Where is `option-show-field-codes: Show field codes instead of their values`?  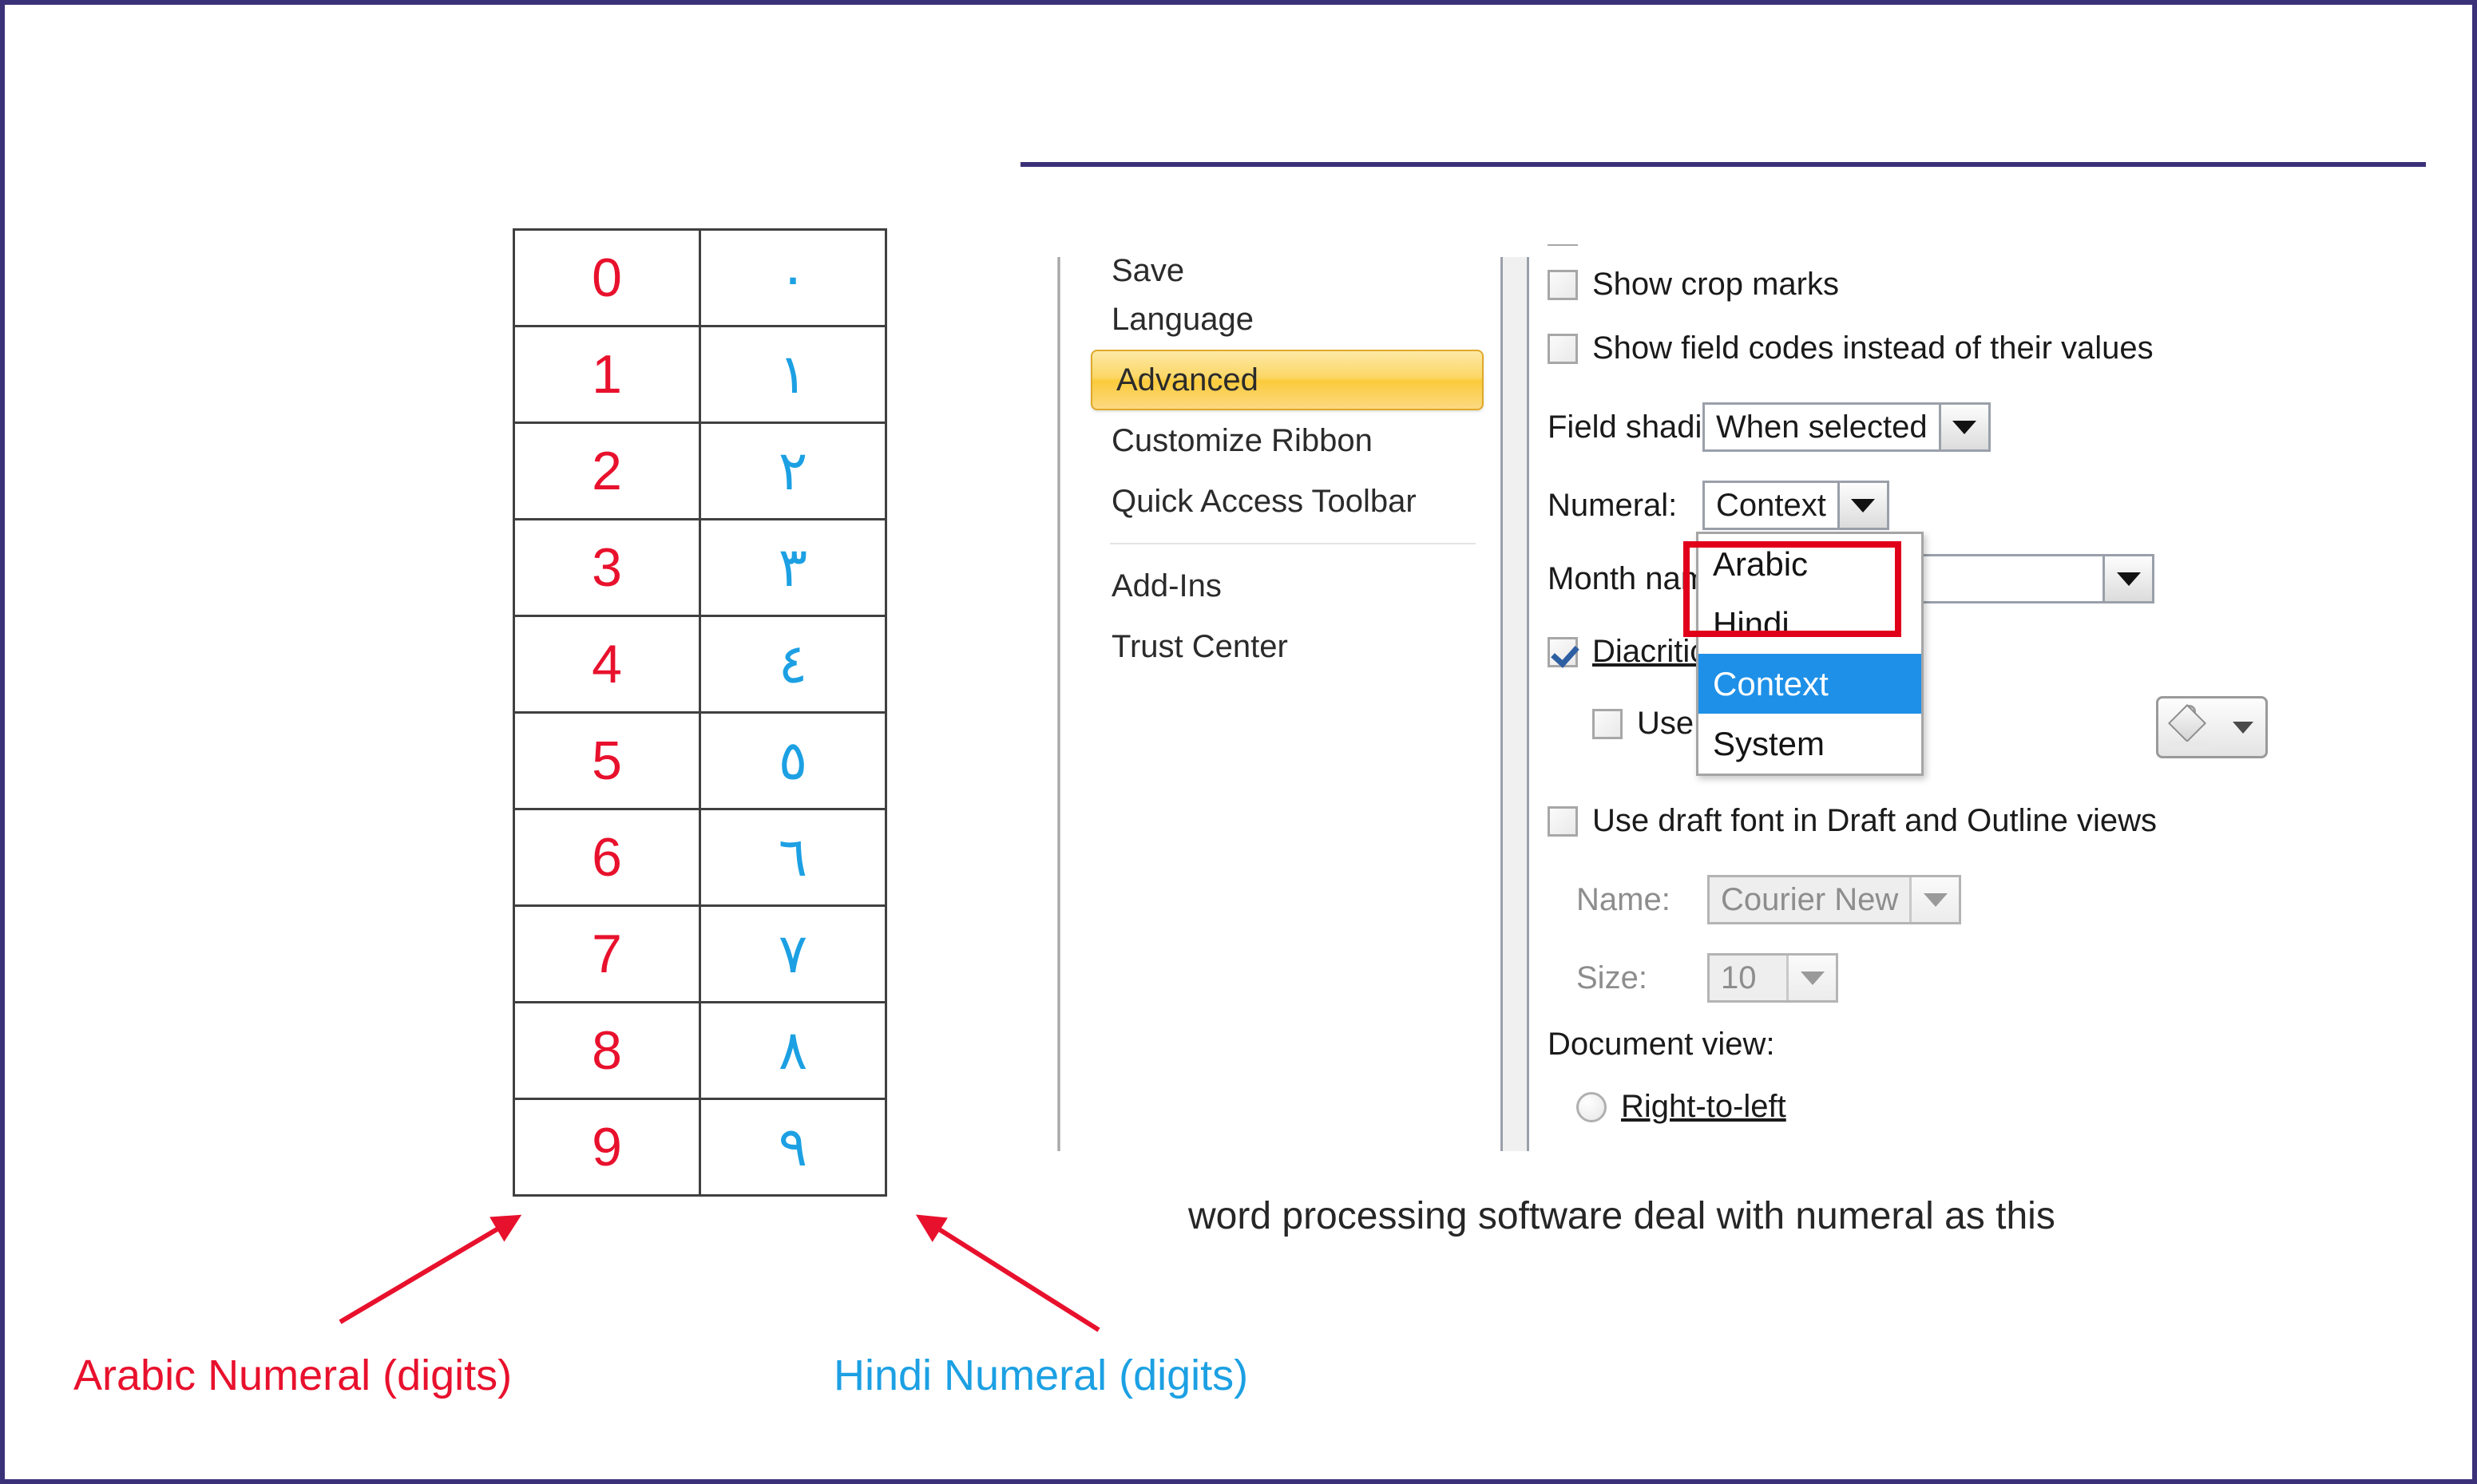 option-show-field-codes: Show field codes instead of their values is located at coordinates (1851, 348).